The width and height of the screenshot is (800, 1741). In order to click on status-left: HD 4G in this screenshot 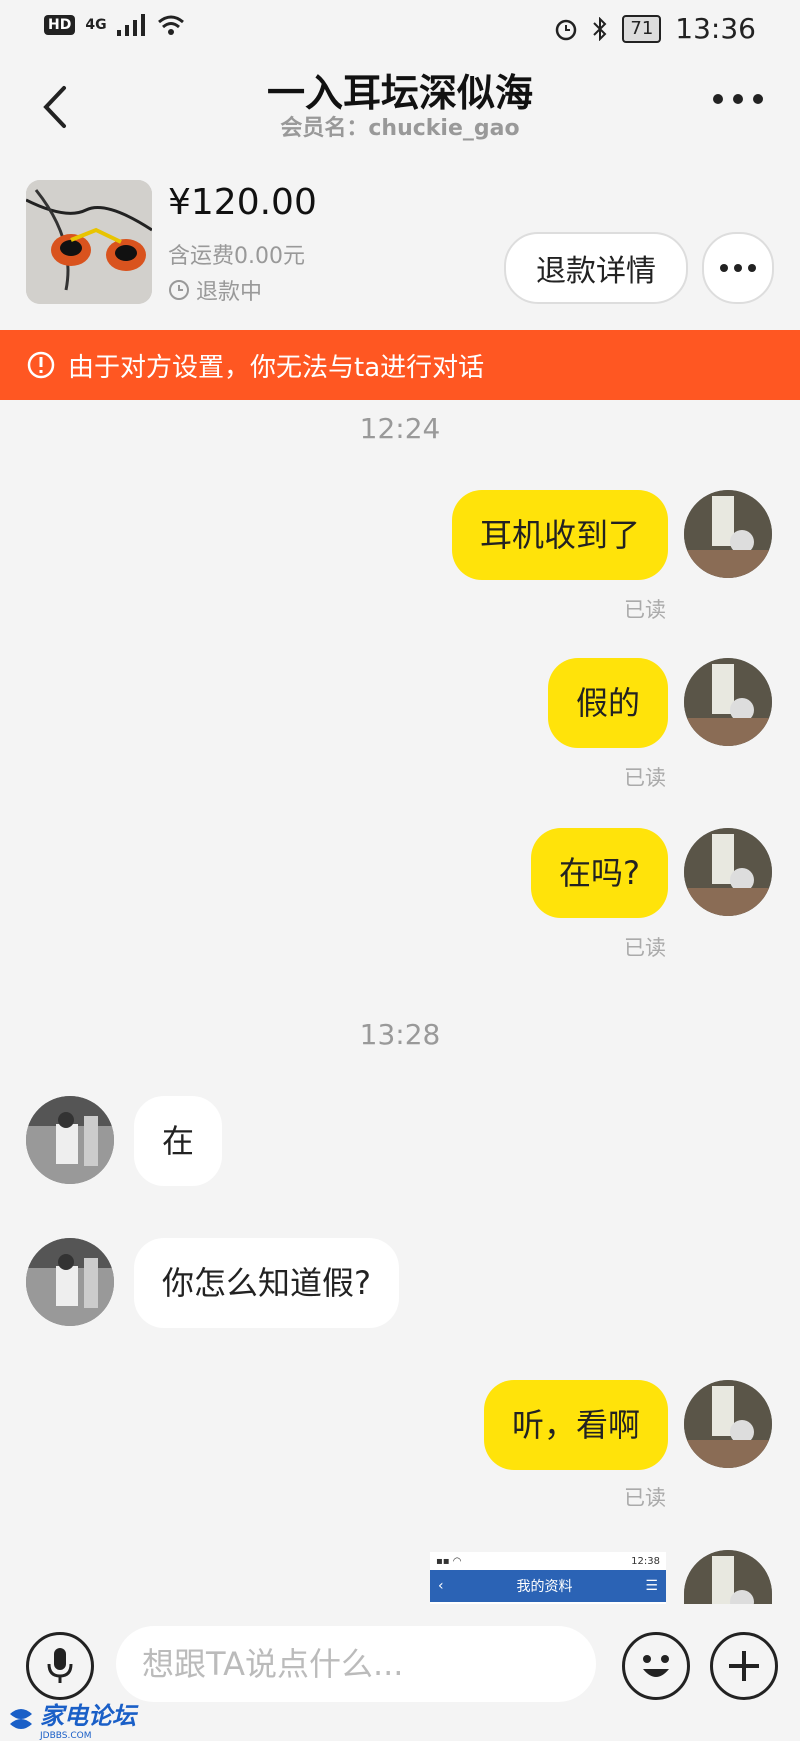, I will do `click(114, 25)`.